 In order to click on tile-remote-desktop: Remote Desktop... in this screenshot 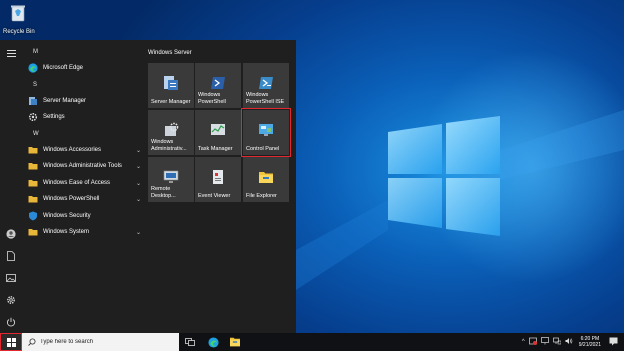, I will do `click(171, 179)`.